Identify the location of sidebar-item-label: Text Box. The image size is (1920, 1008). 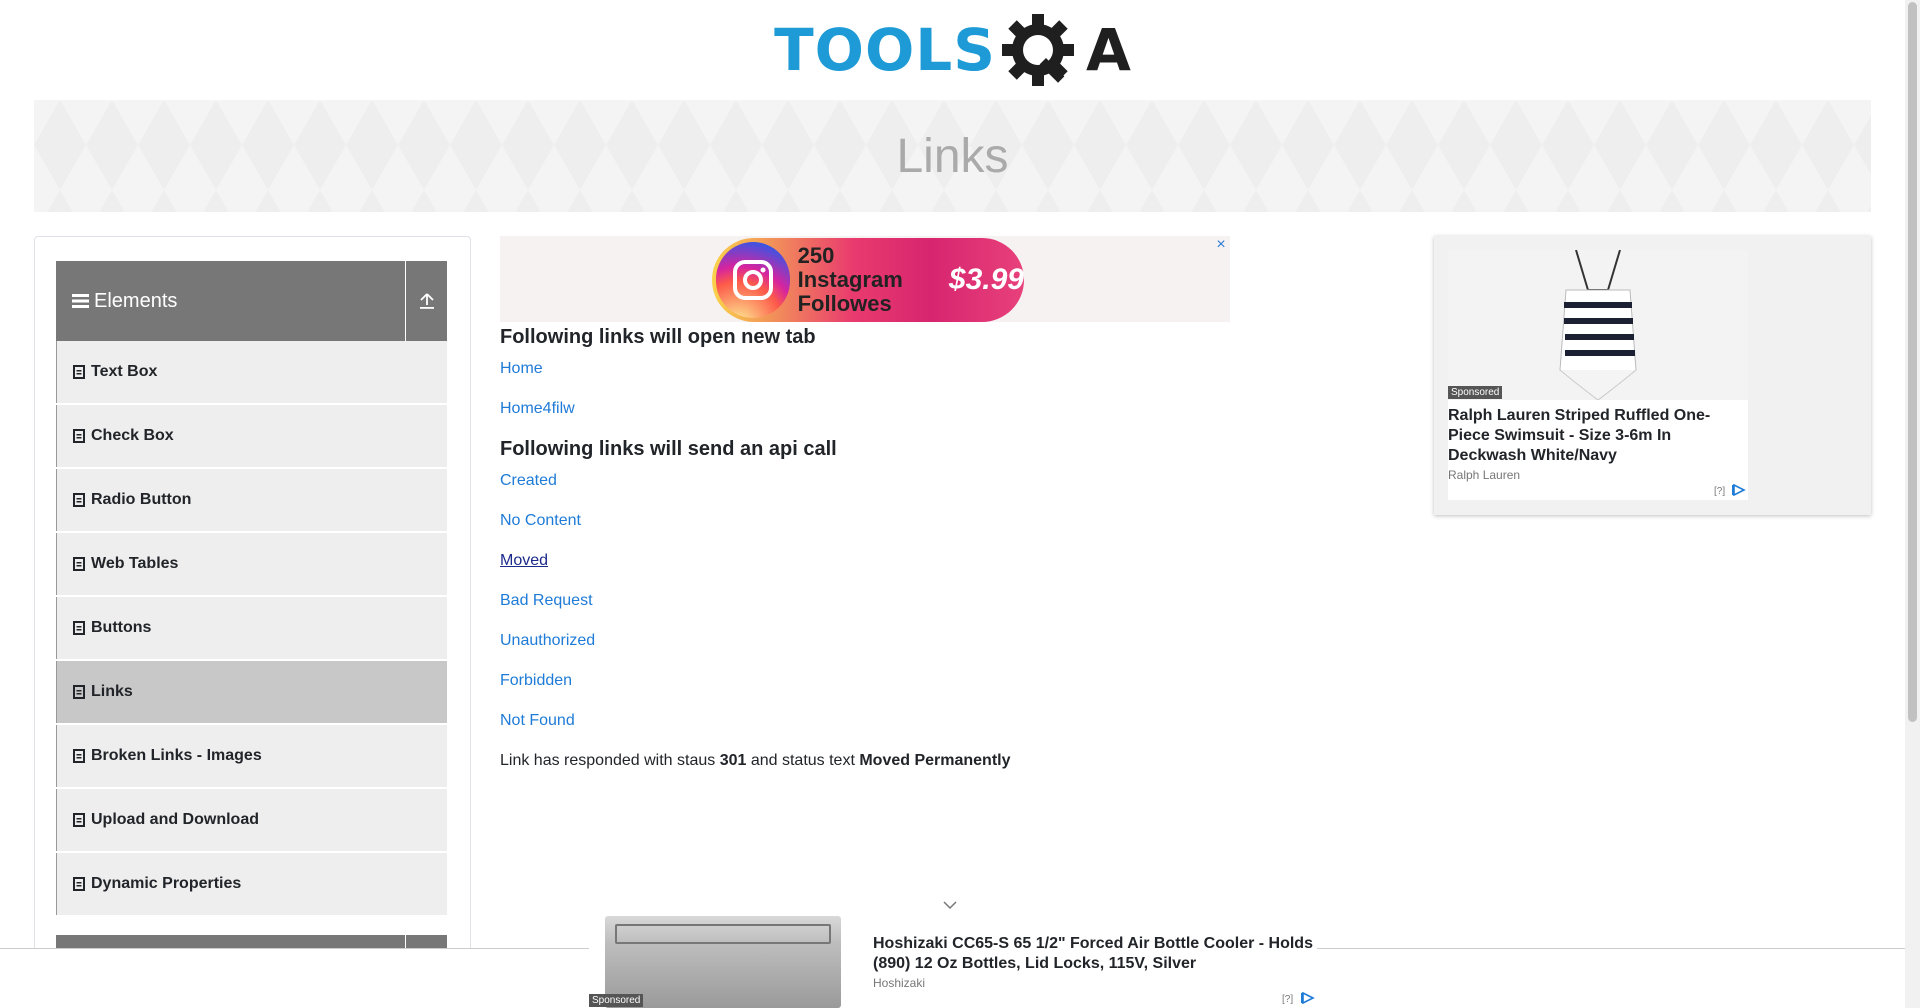
(124, 371).